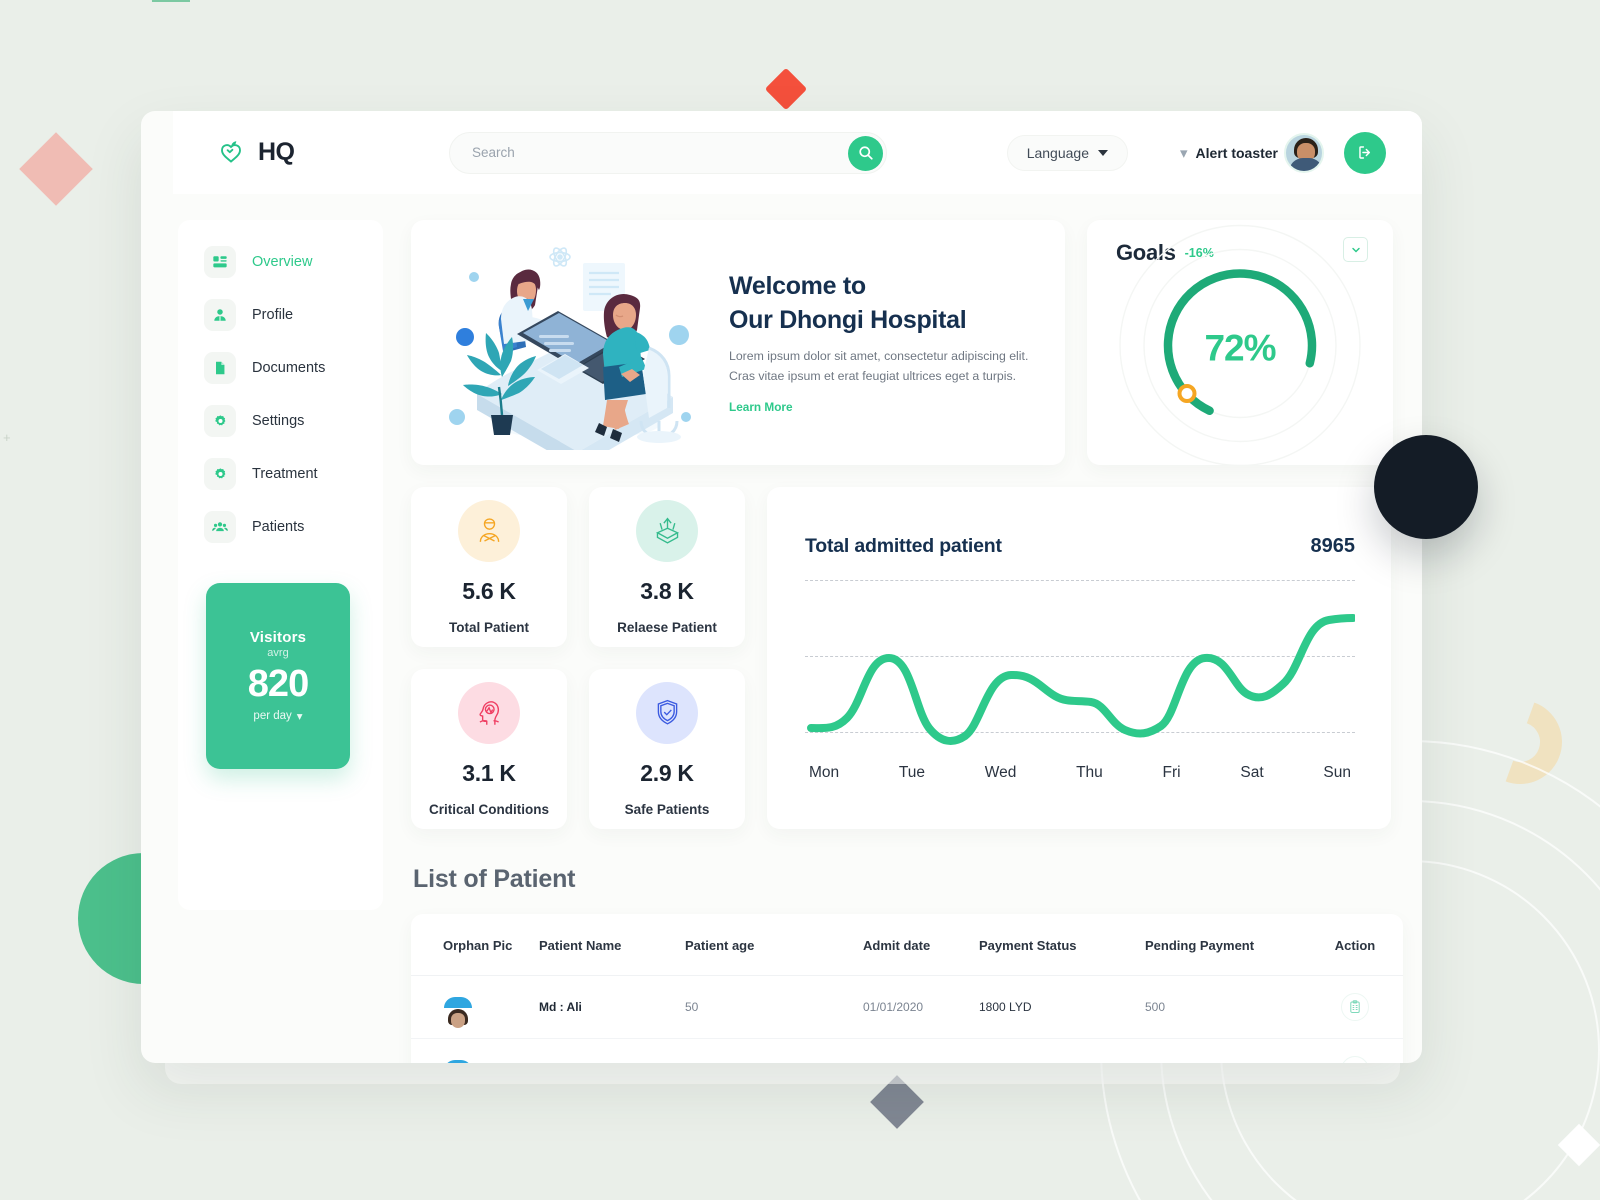 The image size is (1600, 1200). What do you see at coordinates (1062, 945) in the screenshot?
I see `column-header-payment-status: Payment Status` at bounding box center [1062, 945].